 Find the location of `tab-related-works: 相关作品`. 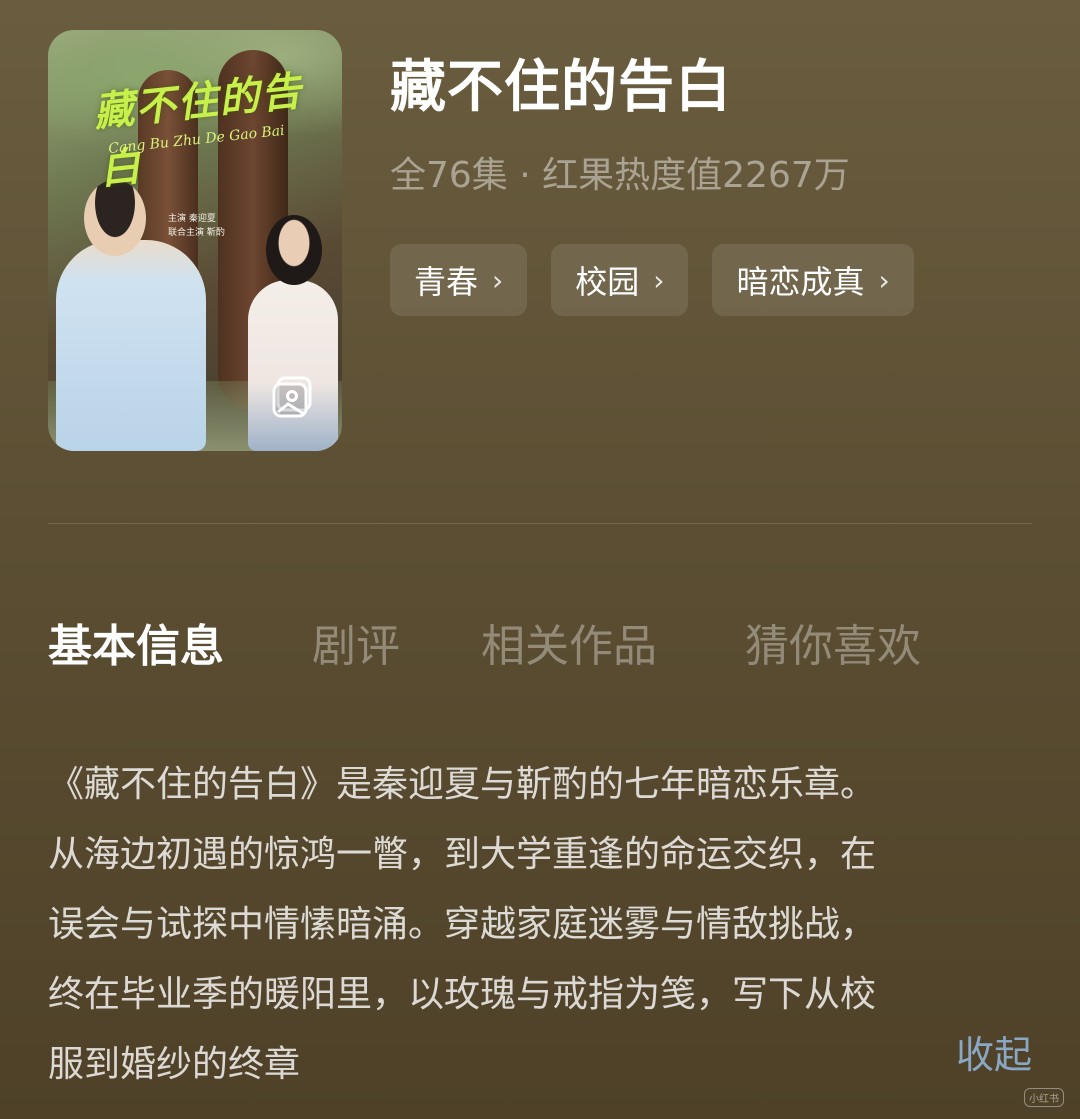

tab-related-works: 相关作品 is located at coordinates (569, 642).